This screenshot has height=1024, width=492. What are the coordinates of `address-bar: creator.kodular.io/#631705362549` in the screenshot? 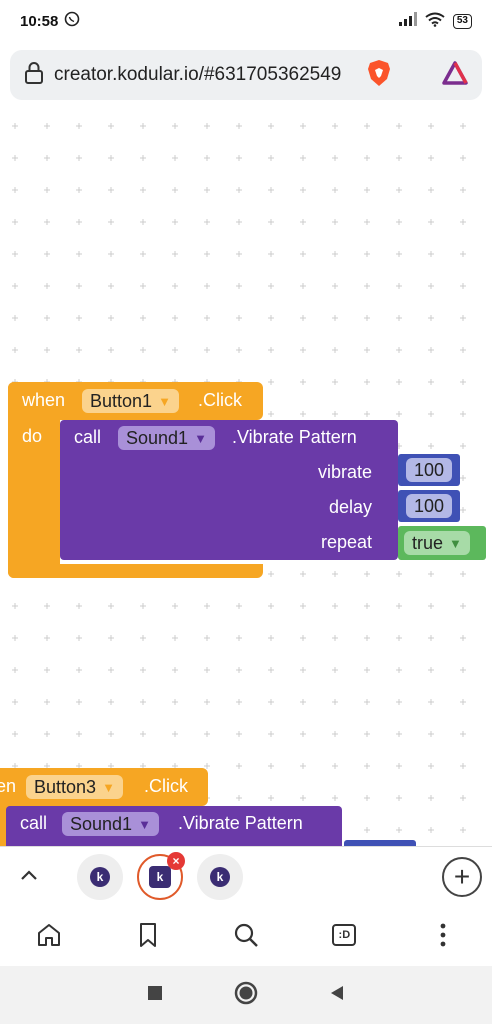 It's located at (246, 75).